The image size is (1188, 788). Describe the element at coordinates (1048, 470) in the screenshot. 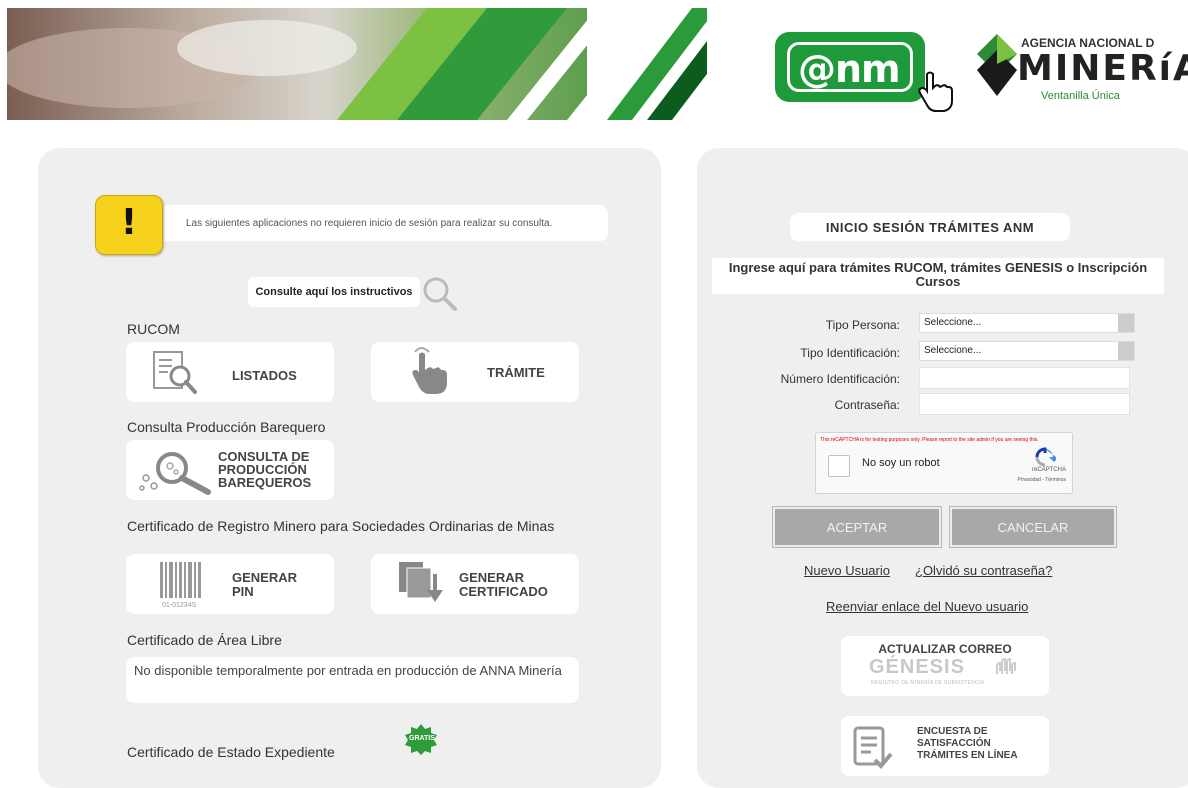

I see `recaptcha-brand: reCAPTCHA` at that location.